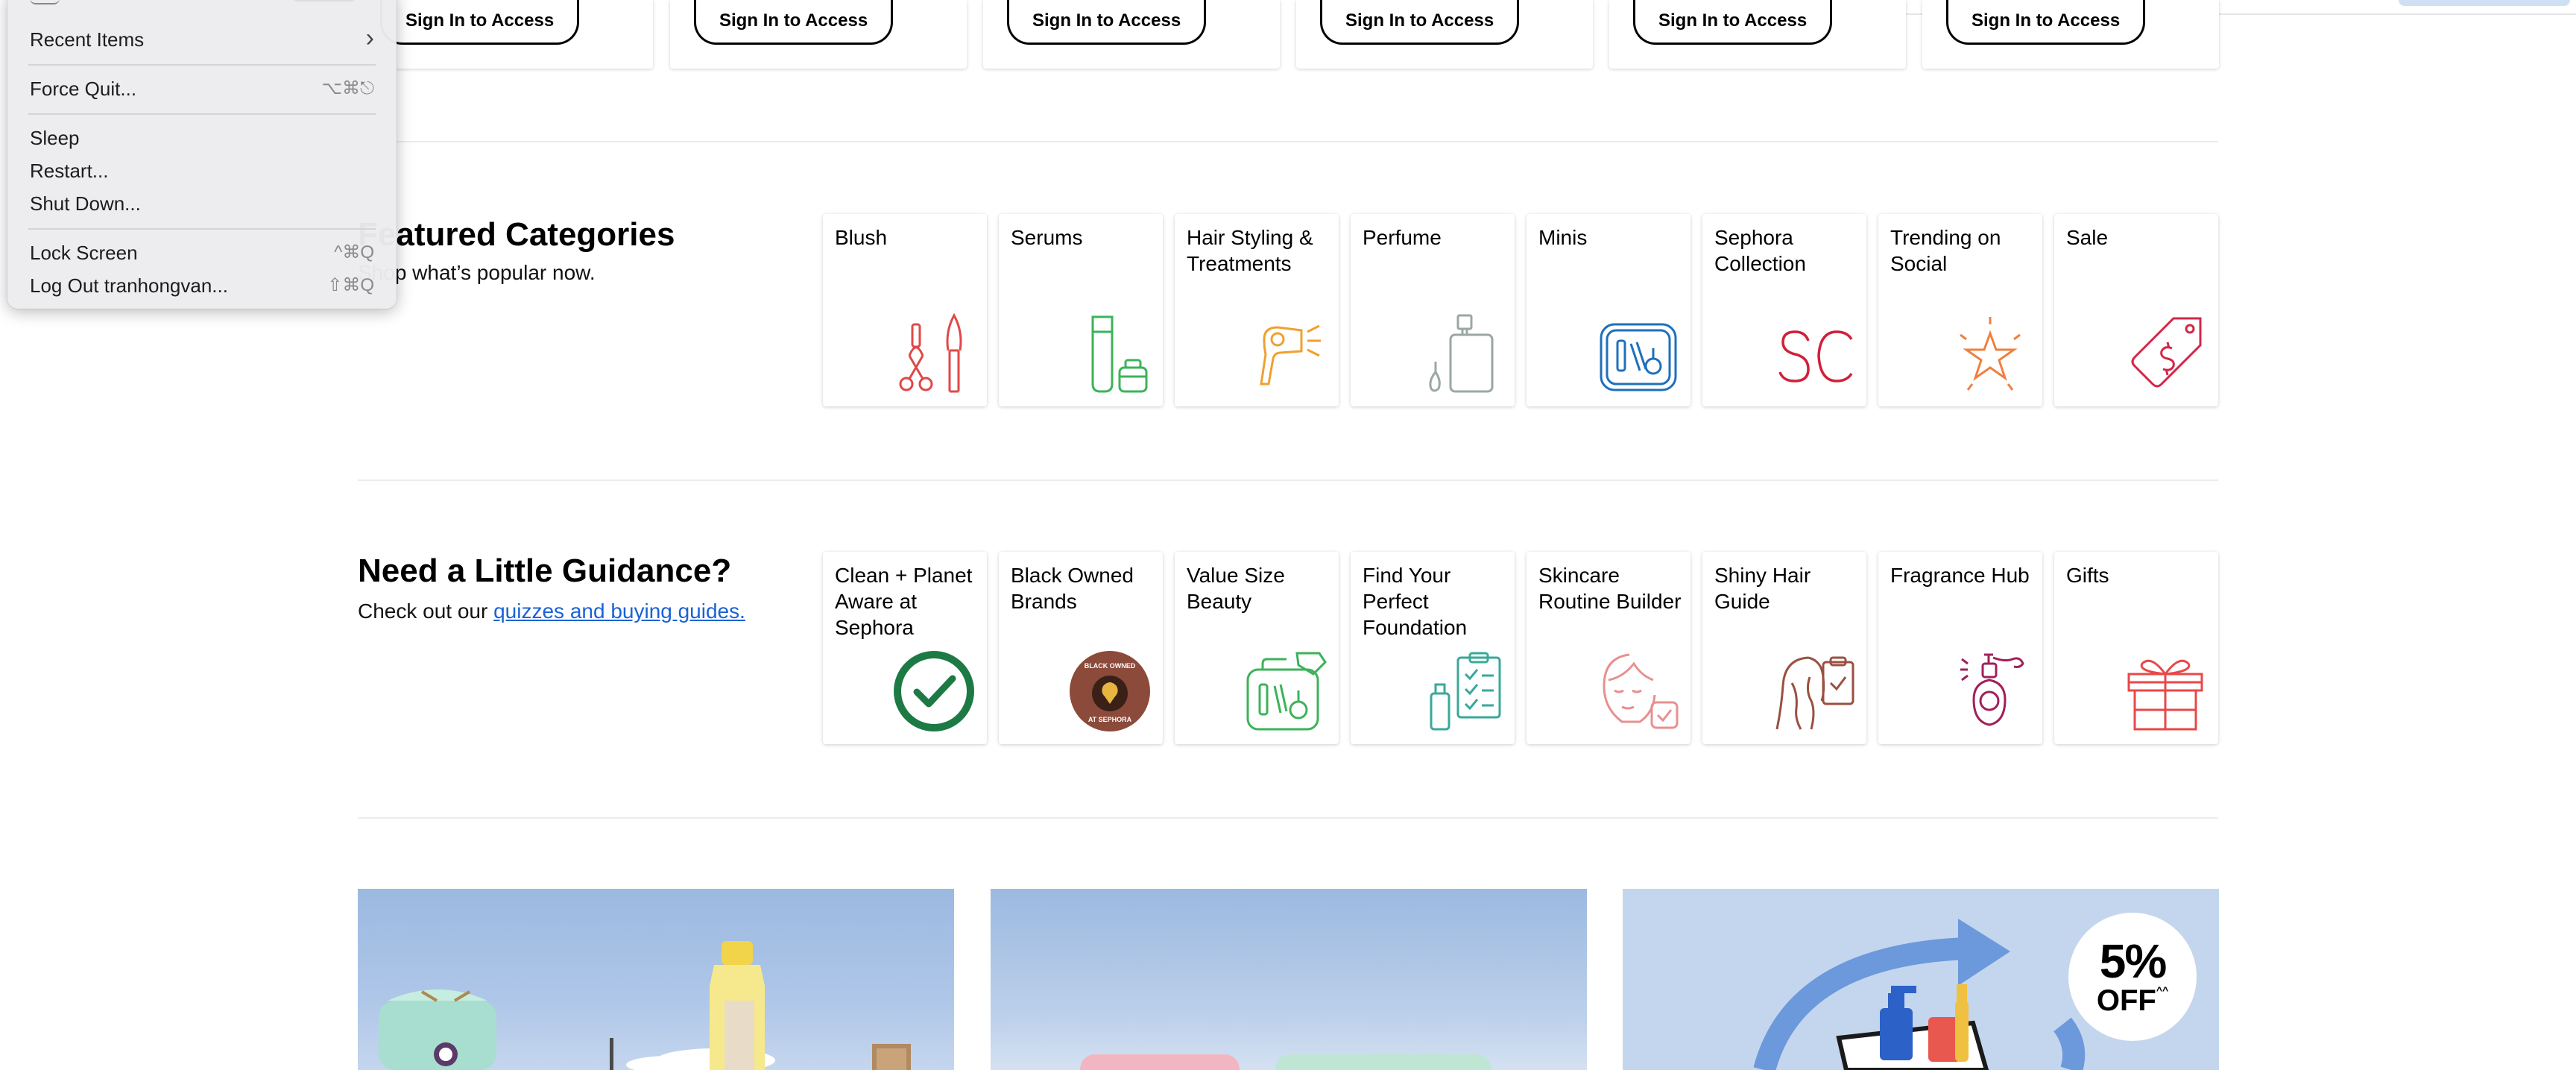  What do you see at coordinates (1466, 691) in the screenshot?
I see `foundation-checklist-icon` at bounding box center [1466, 691].